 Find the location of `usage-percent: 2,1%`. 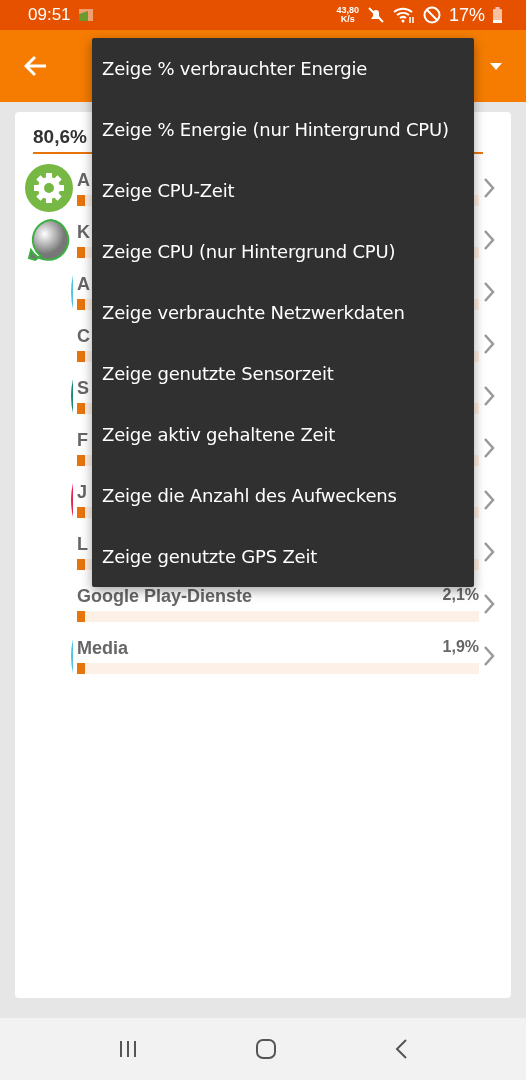

usage-percent: 2,1% is located at coordinates (460, 595).